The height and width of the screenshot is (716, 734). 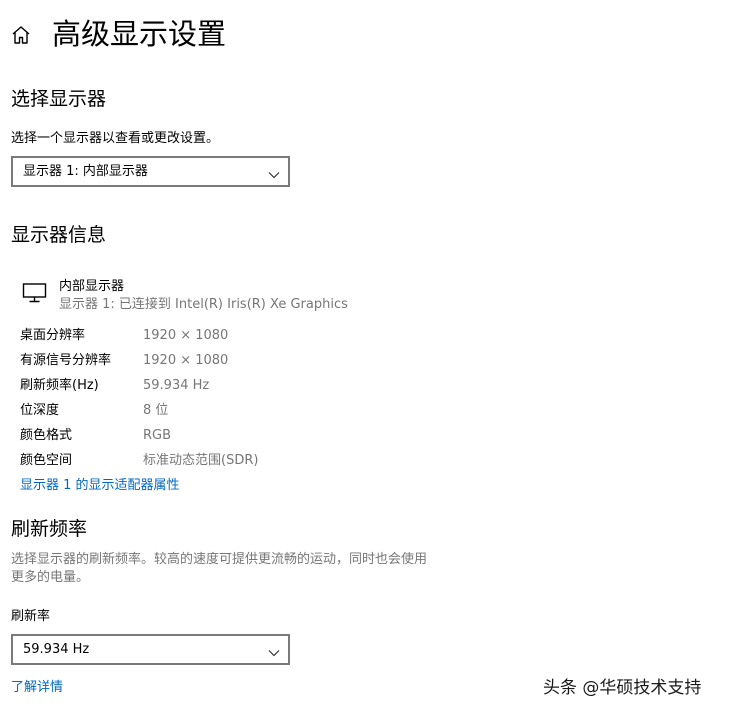 I want to click on info-label-color-format: 颜色格式, so click(x=46, y=435).